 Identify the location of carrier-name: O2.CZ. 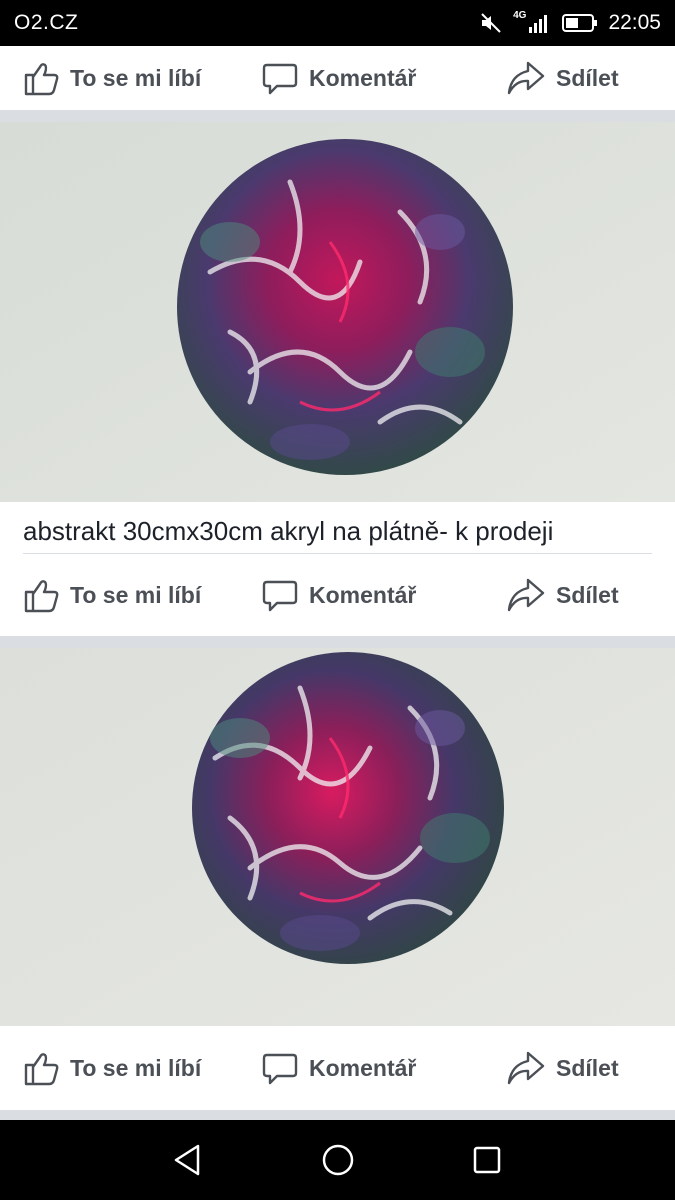
(46, 22).